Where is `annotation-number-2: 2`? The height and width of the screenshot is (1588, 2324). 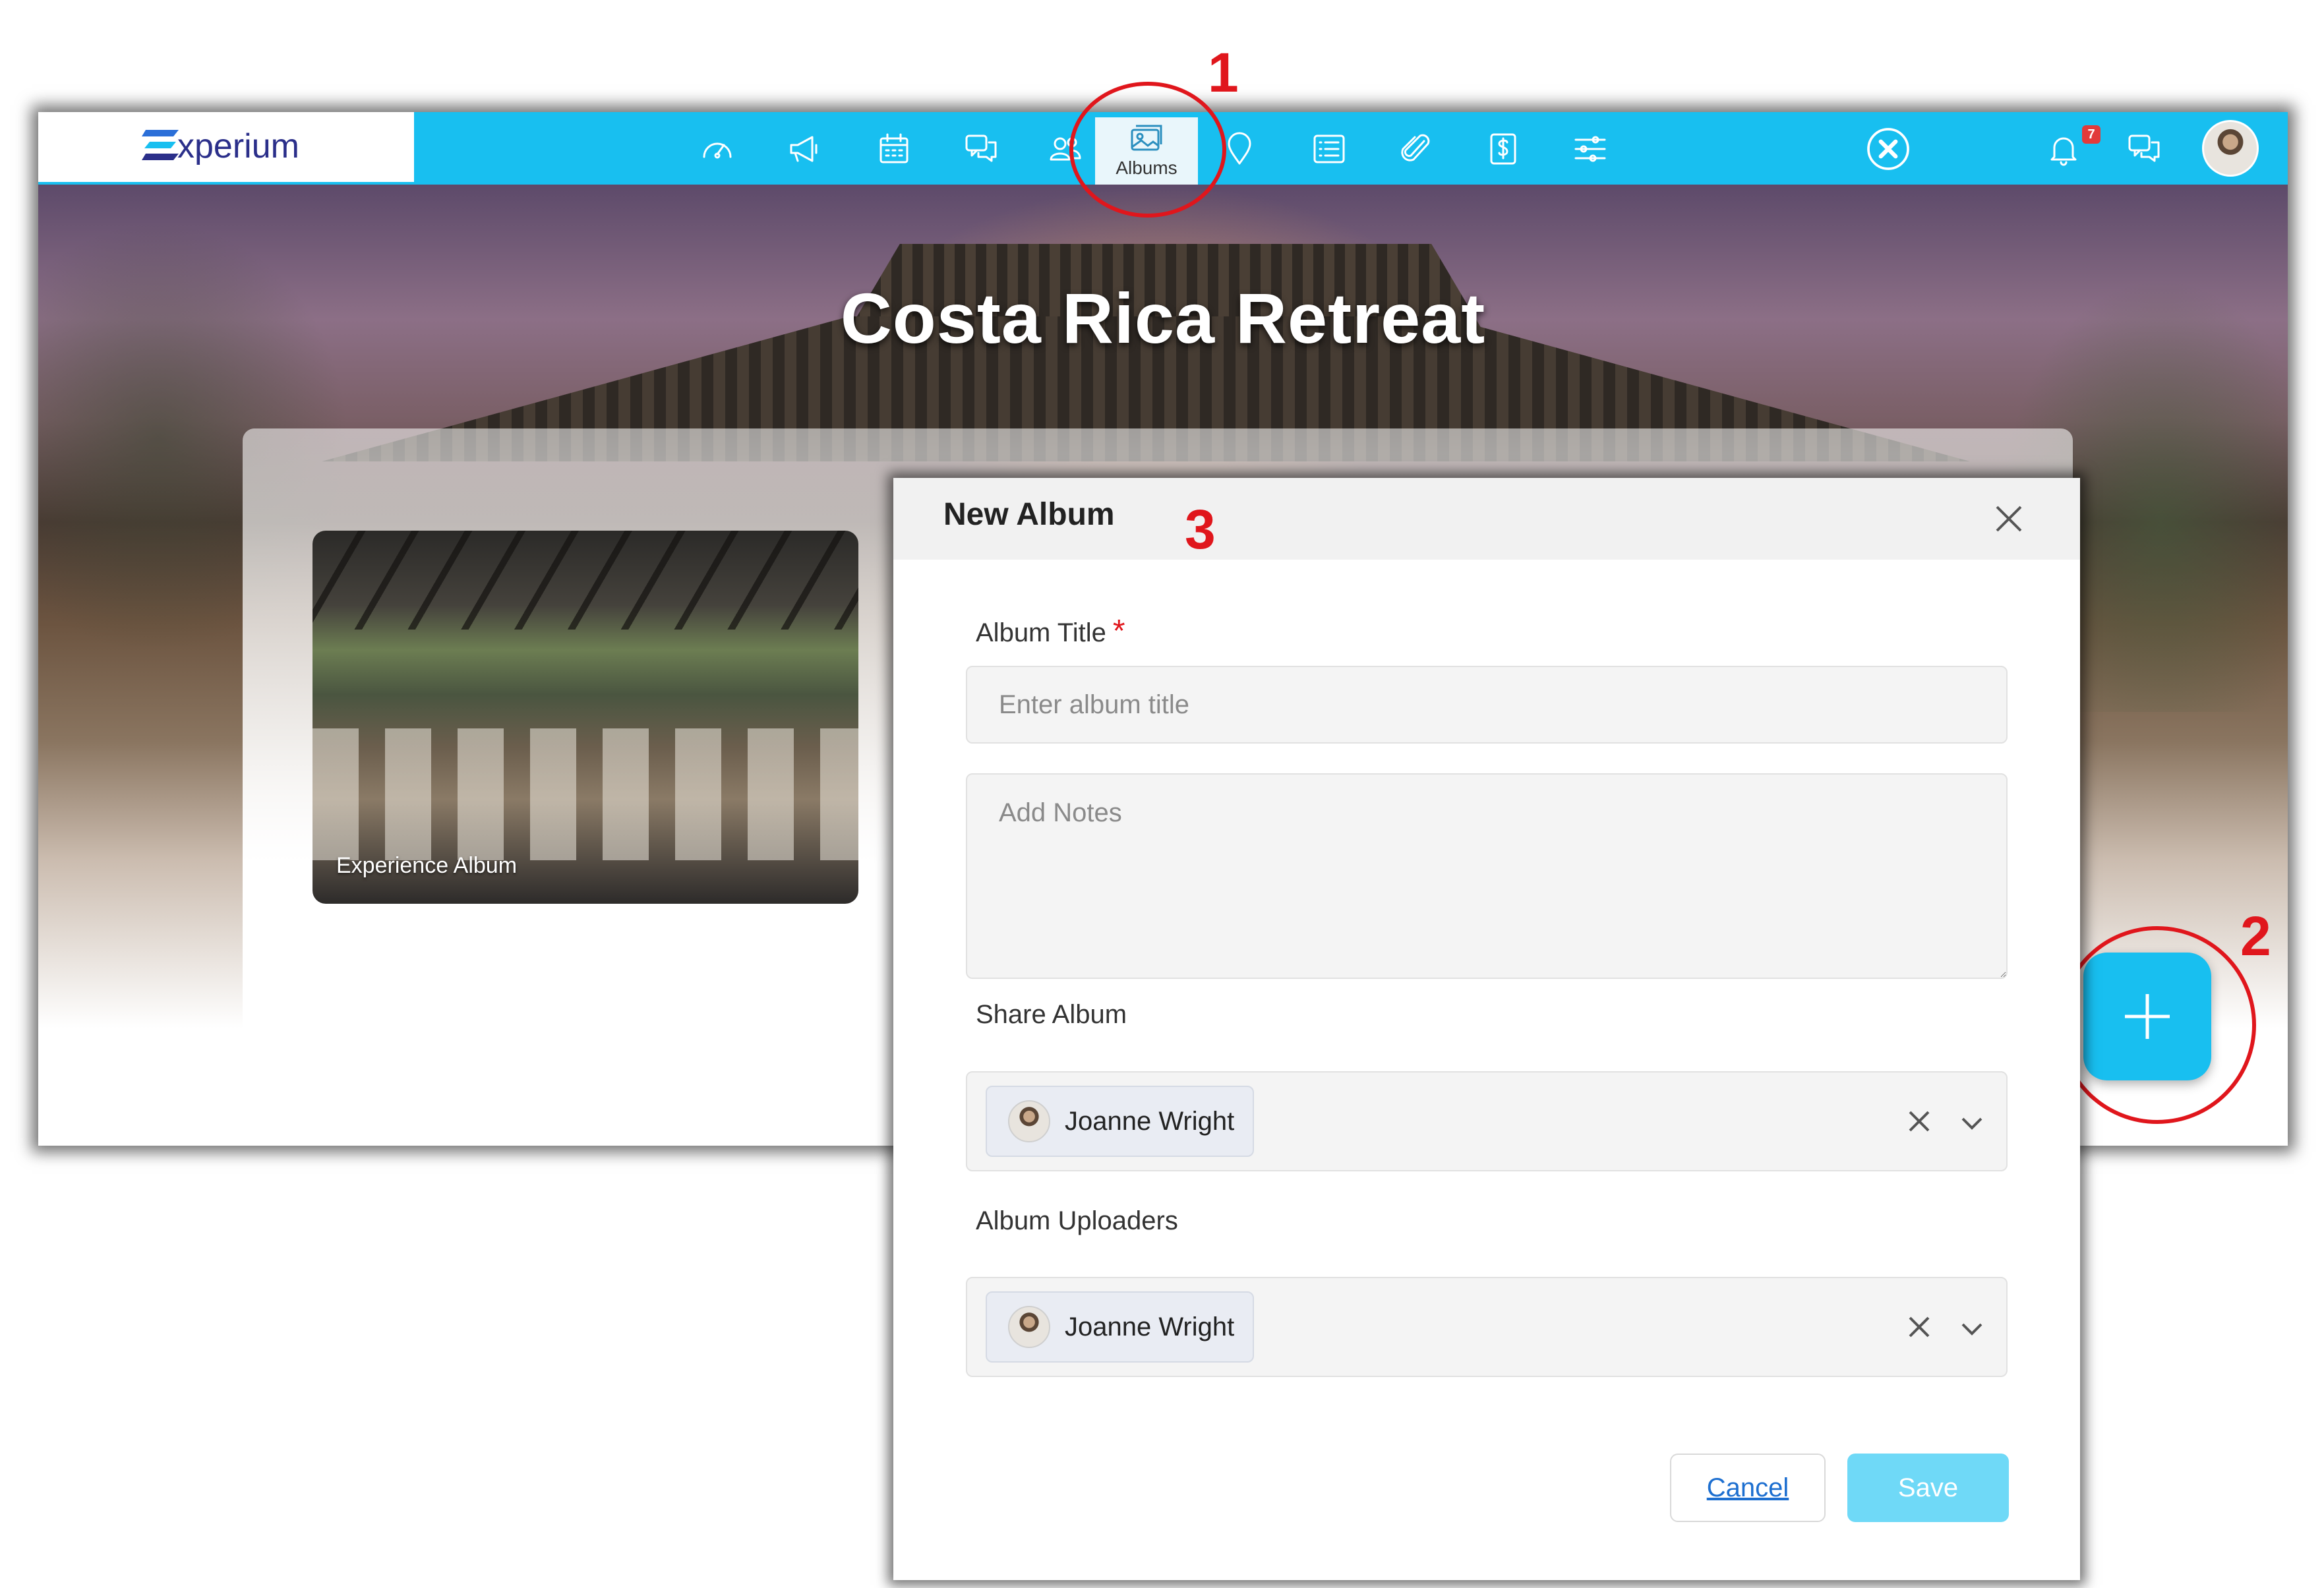 annotation-number-2: 2 is located at coordinates (2255, 936).